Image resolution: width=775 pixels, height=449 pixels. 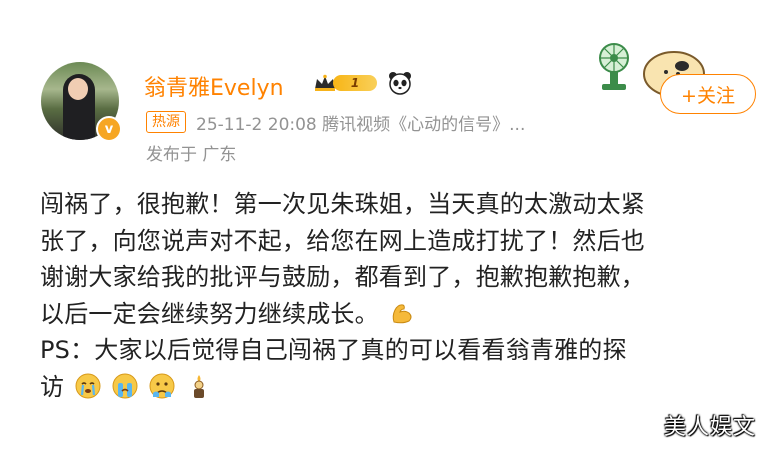 I want to click on post-line-with-emoji: 访, so click(x=397, y=387).